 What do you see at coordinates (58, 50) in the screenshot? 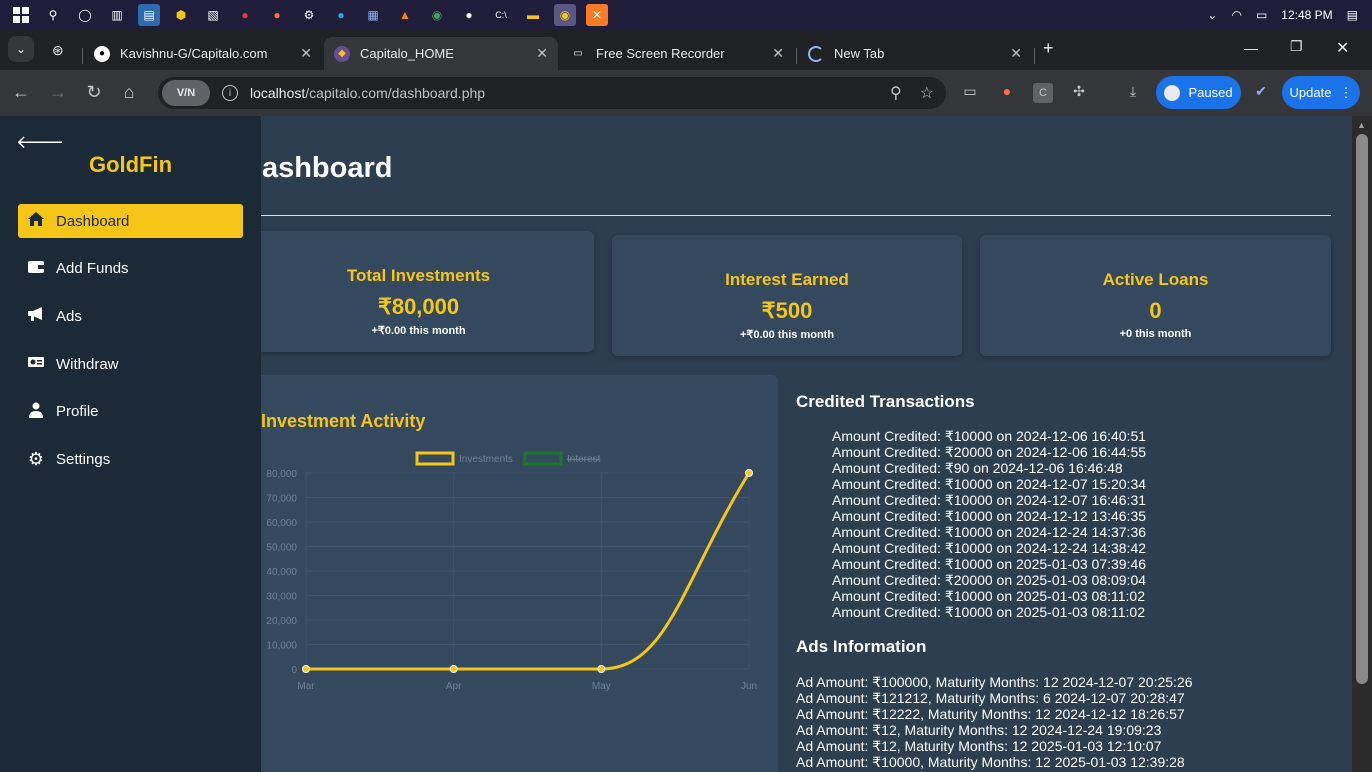
I see `chatgpt-pinned-tab-icon: ⊛` at bounding box center [58, 50].